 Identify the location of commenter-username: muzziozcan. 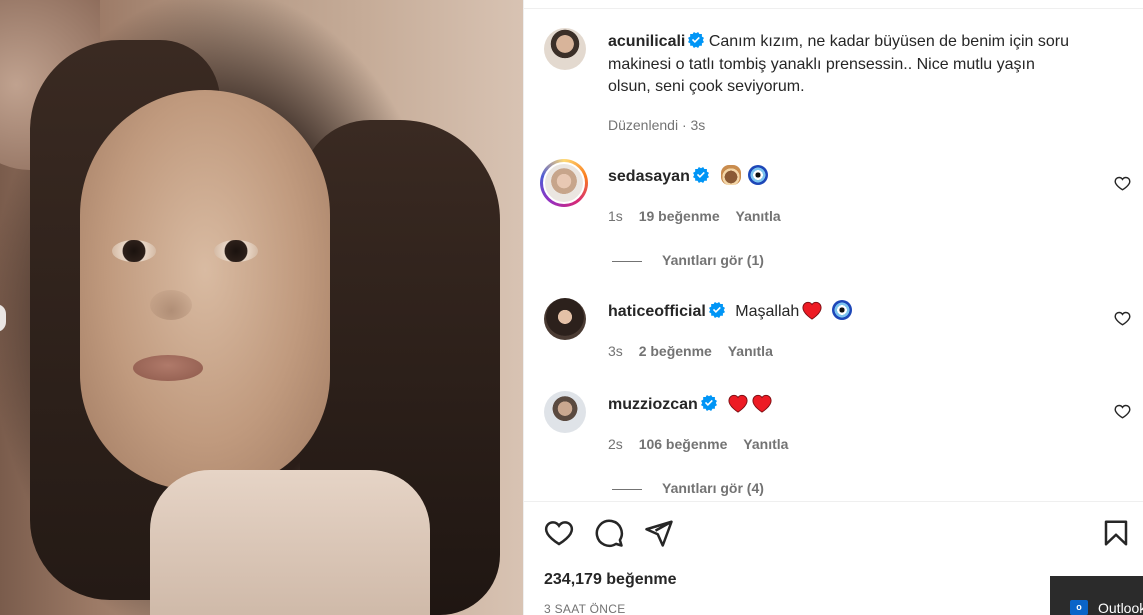
(653, 404).